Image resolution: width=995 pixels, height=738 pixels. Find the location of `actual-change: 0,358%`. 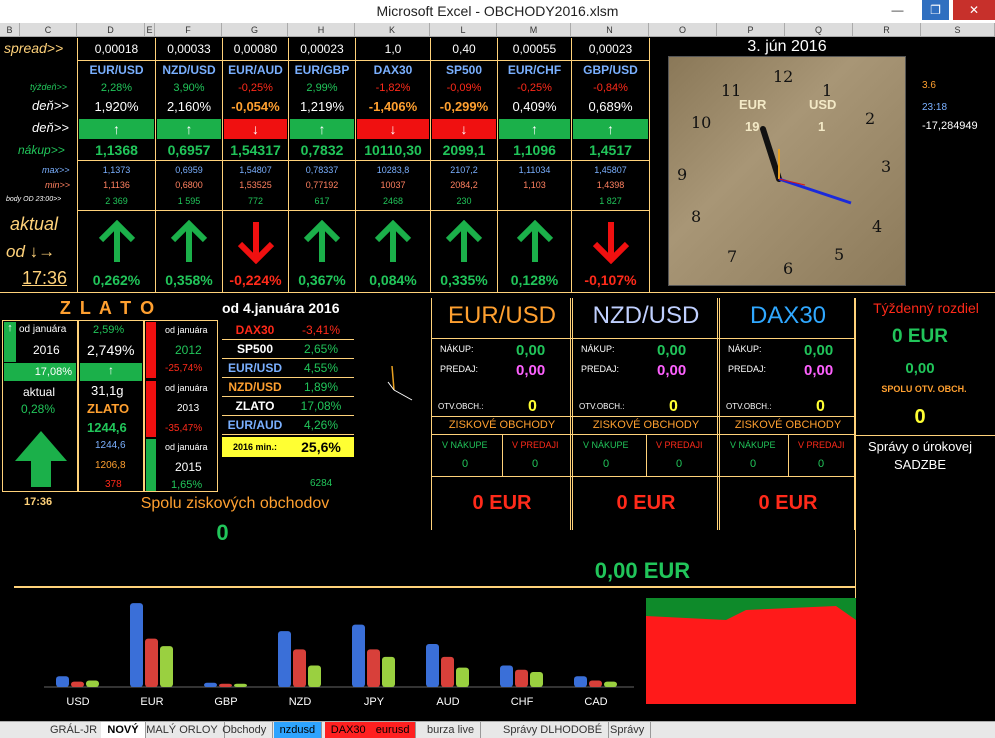

actual-change: 0,358% is located at coordinates (189, 280).